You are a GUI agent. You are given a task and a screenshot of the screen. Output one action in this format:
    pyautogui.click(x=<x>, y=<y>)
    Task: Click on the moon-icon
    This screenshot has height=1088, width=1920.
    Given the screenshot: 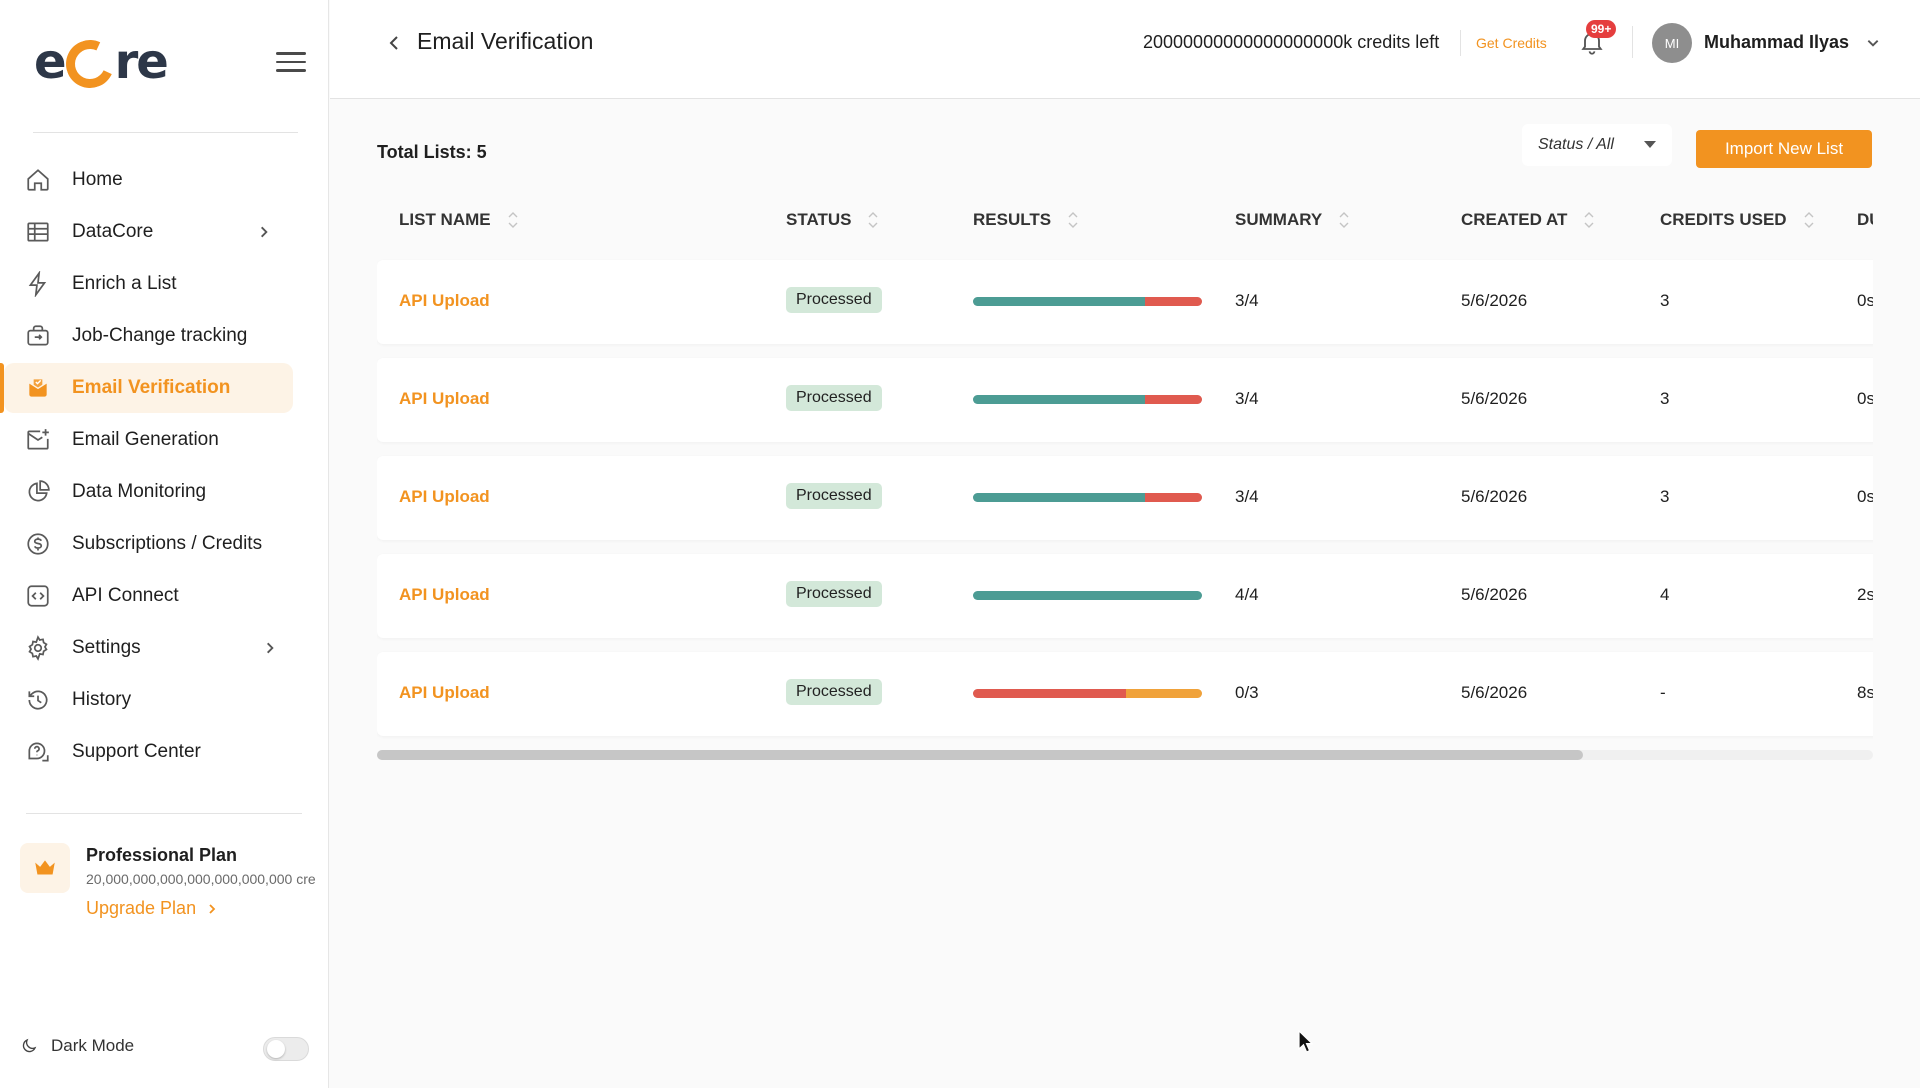 What is the action you would take?
    pyautogui.click(x=29, y=1045)
    